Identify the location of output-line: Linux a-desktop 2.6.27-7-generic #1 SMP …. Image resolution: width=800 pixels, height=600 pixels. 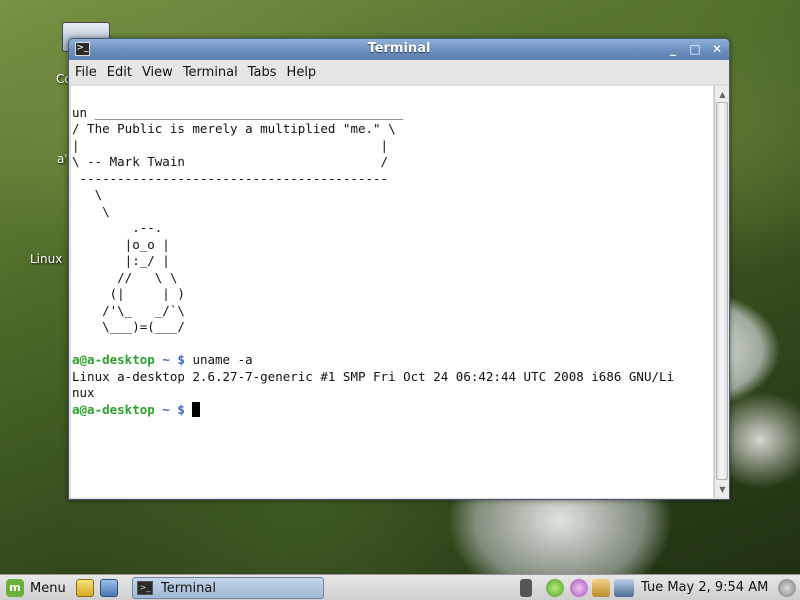
(373, 376).